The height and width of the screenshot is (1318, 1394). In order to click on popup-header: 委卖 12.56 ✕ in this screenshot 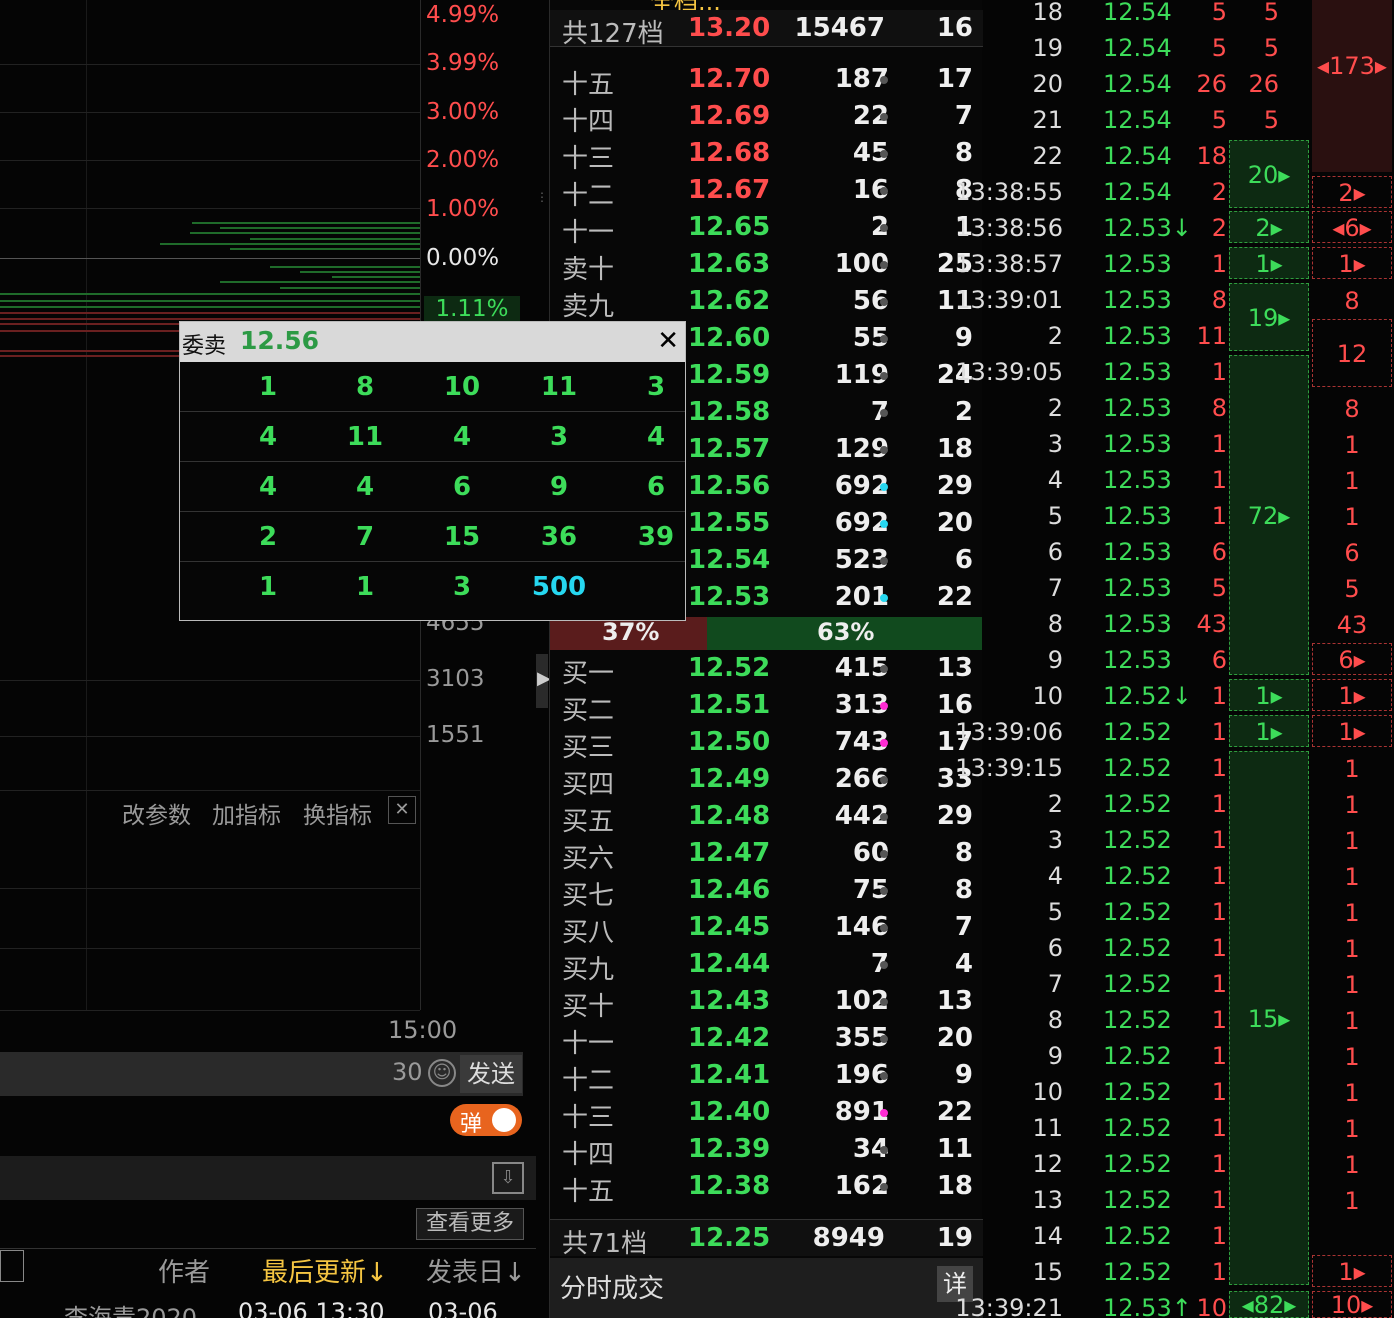, I will do `click(432, 342)`.